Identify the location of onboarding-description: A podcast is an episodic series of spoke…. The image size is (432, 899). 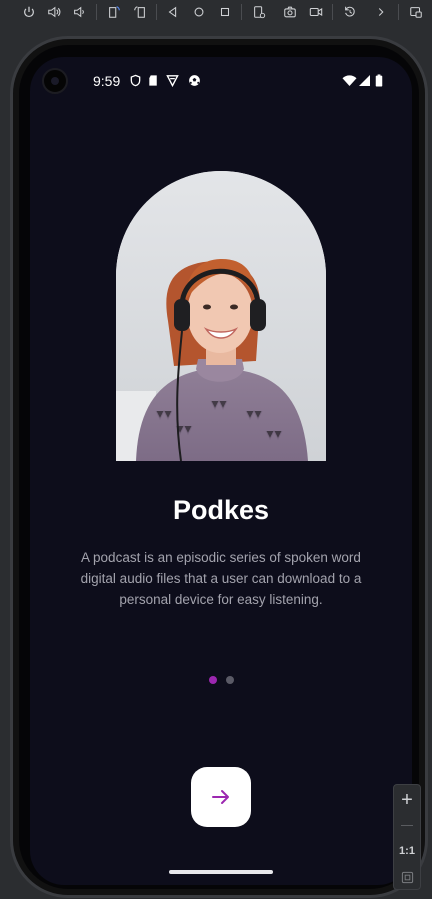
(221, 578).